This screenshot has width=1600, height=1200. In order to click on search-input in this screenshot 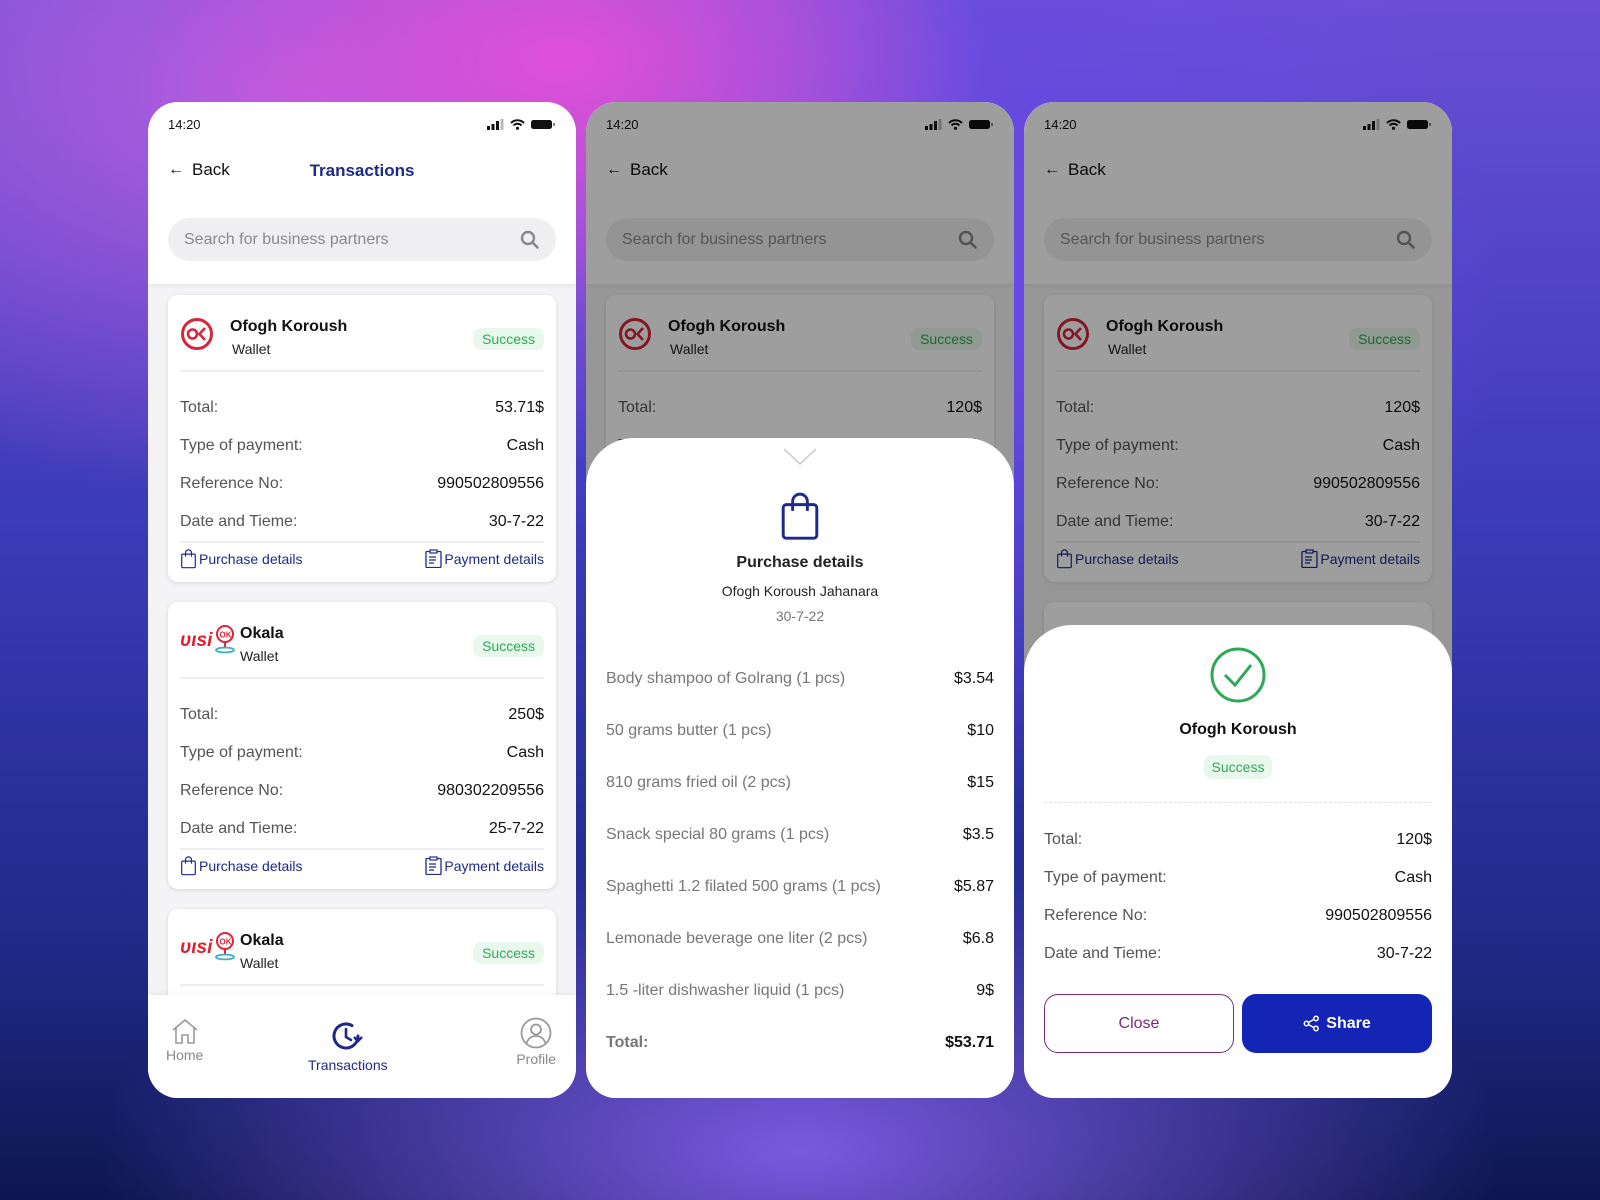, I will do `click(344, 239)`.